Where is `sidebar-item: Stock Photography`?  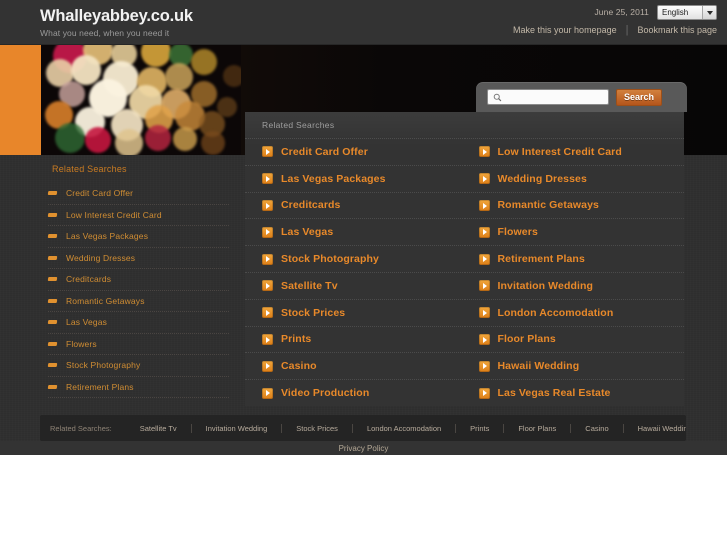 sidebar-item: Stock Photography is located at coordinates (138, 366).